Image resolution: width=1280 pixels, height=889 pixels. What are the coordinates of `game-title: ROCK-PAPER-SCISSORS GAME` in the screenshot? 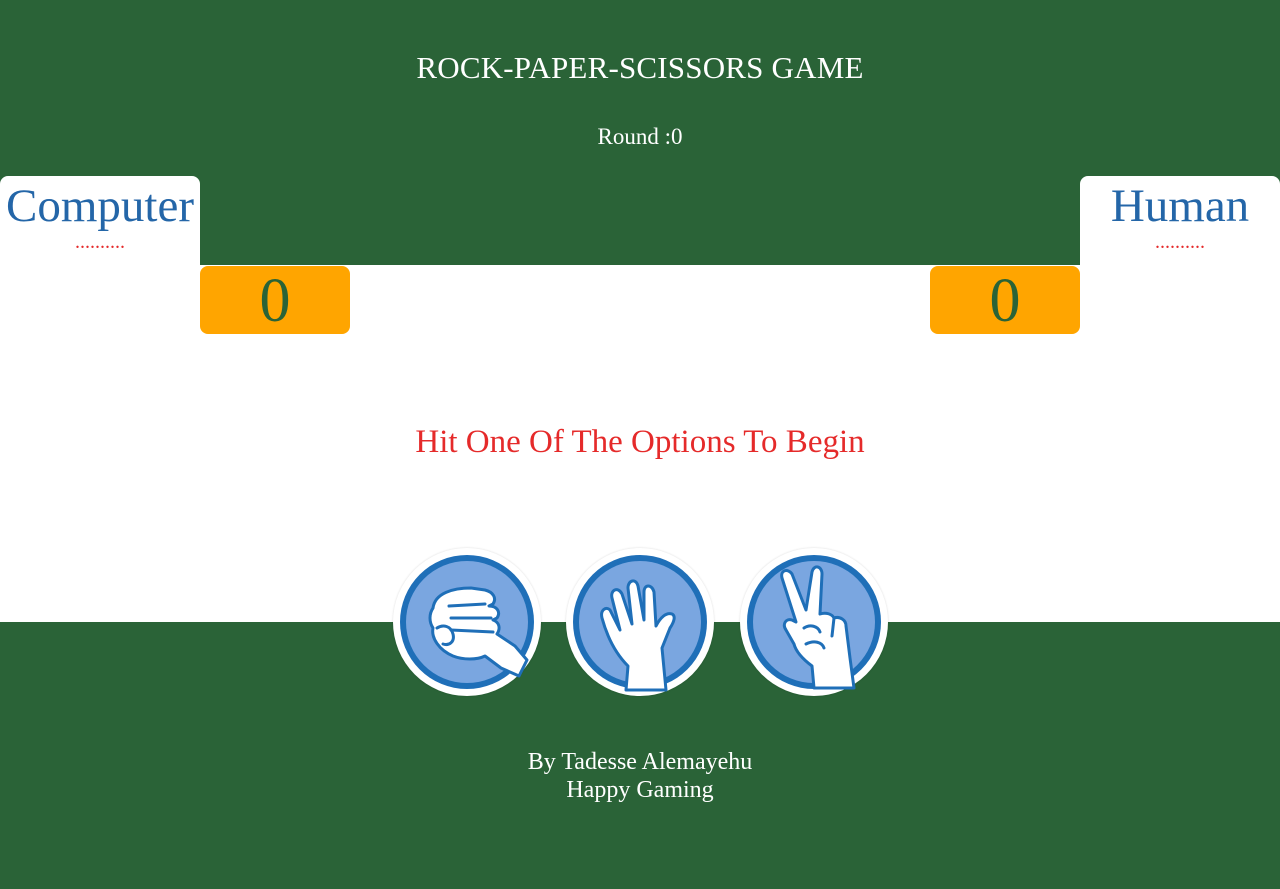 It's located at (640, 67).